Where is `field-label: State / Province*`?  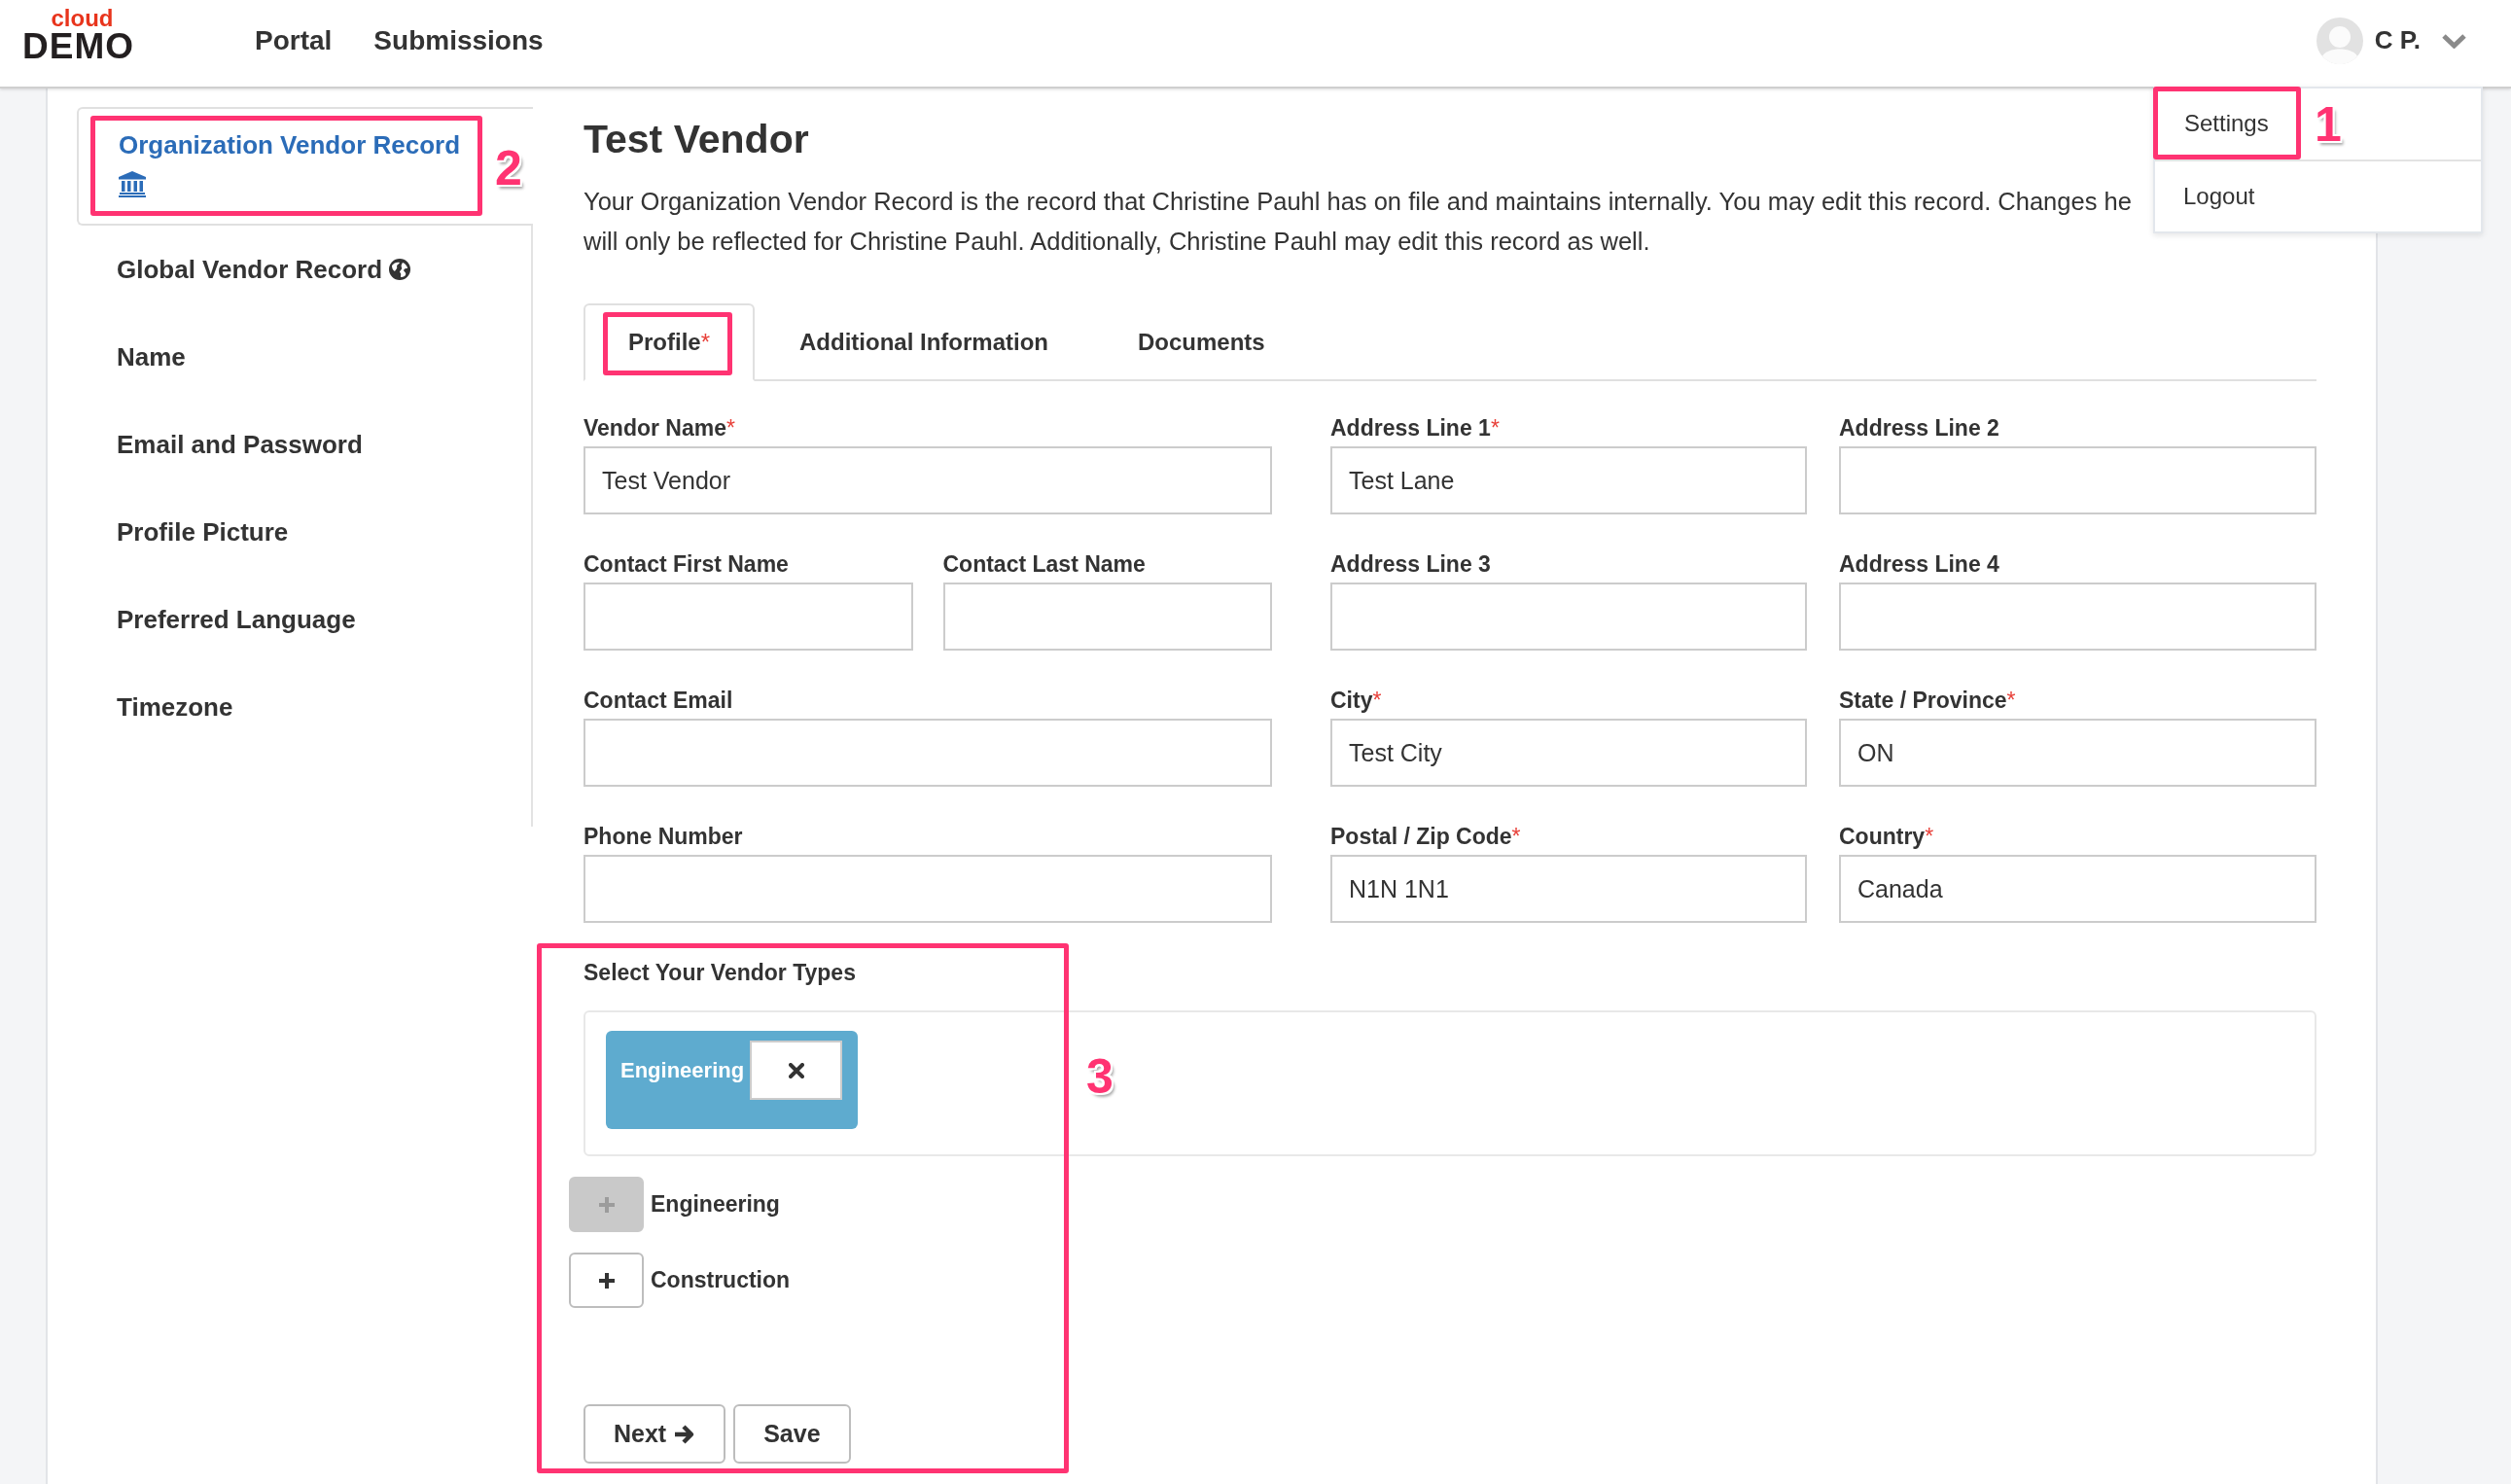 field-label: State / Province* is located at coordinates (1928, 701).